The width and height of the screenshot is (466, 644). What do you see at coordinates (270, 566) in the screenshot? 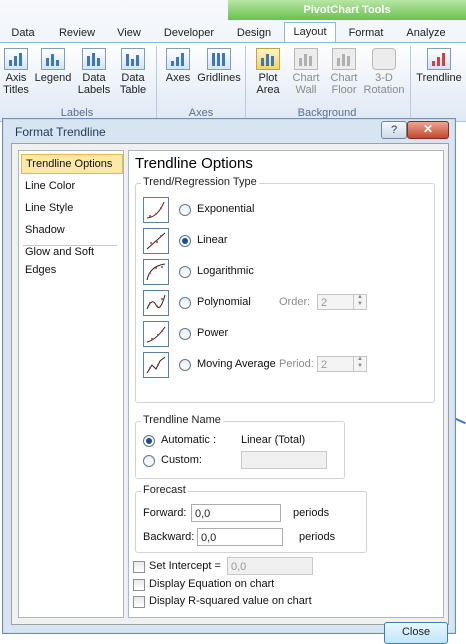
I see `set-intercept-input: 0,0` at bounding box center [270, 566].